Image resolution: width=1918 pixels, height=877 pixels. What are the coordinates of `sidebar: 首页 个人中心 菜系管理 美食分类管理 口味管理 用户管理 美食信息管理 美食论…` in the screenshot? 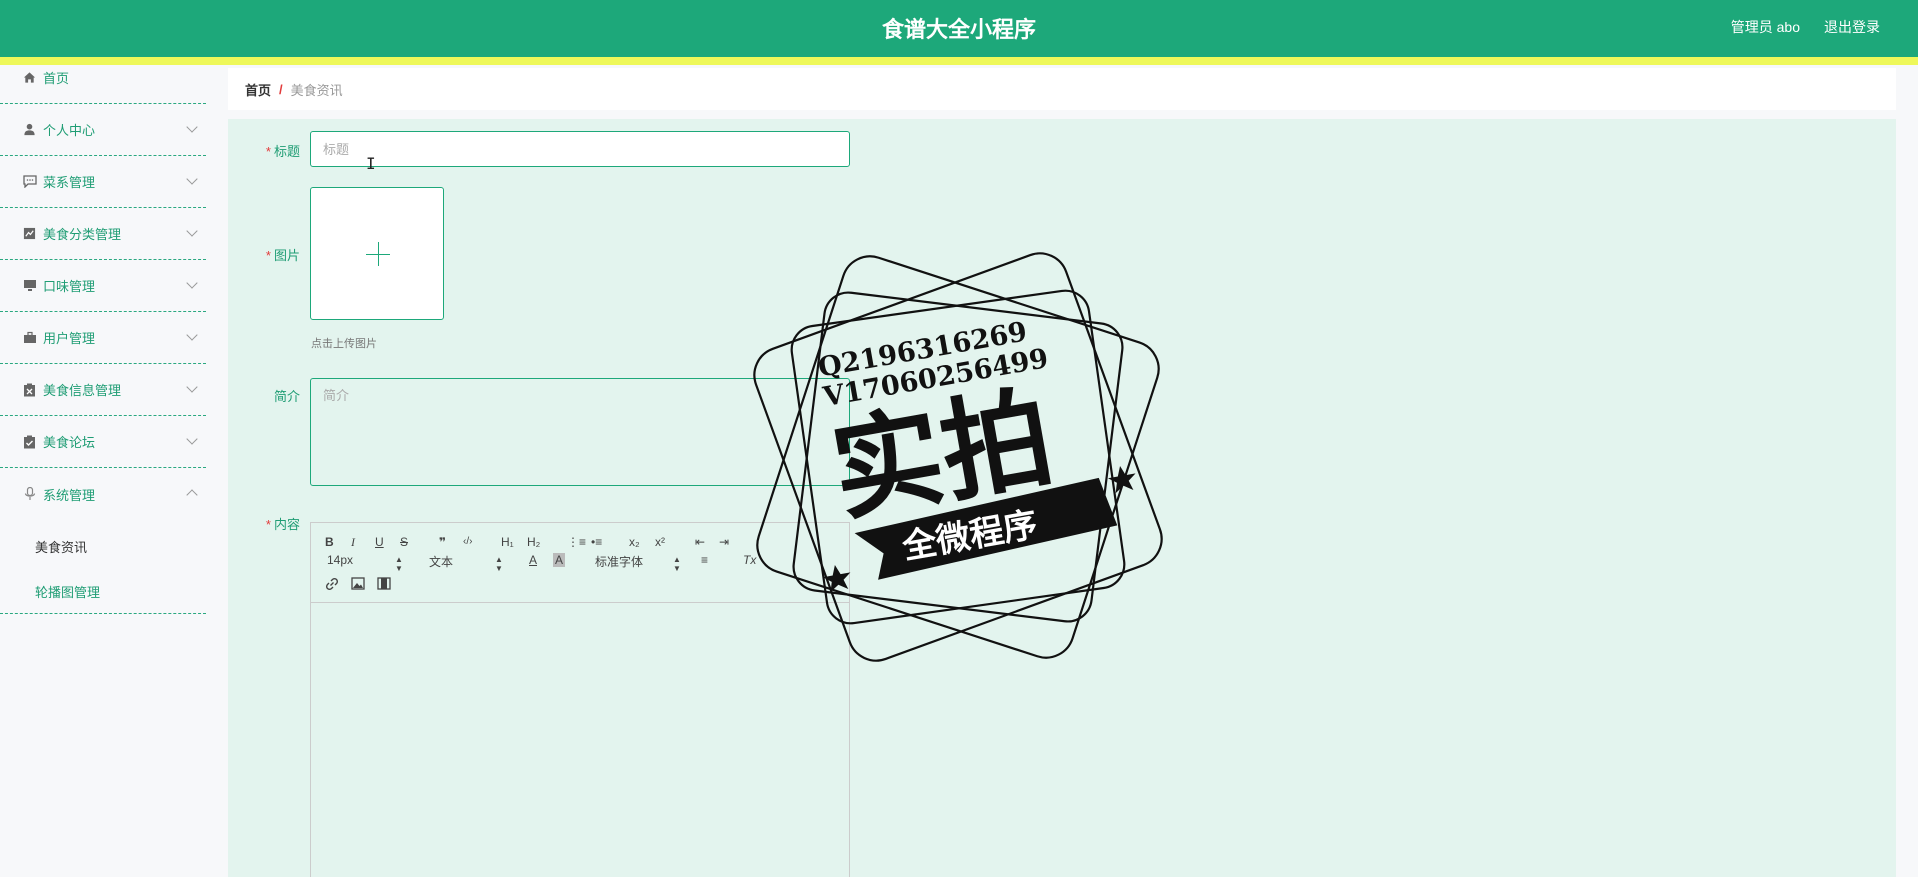 It's located at (103, 471).